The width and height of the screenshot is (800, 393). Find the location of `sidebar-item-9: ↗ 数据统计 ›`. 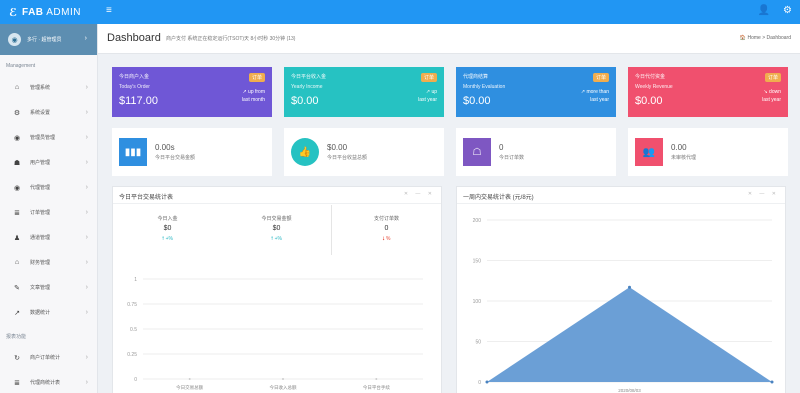

sidebar-item-9: ↗ 数据统计 › is located at coordinates (48, 312).